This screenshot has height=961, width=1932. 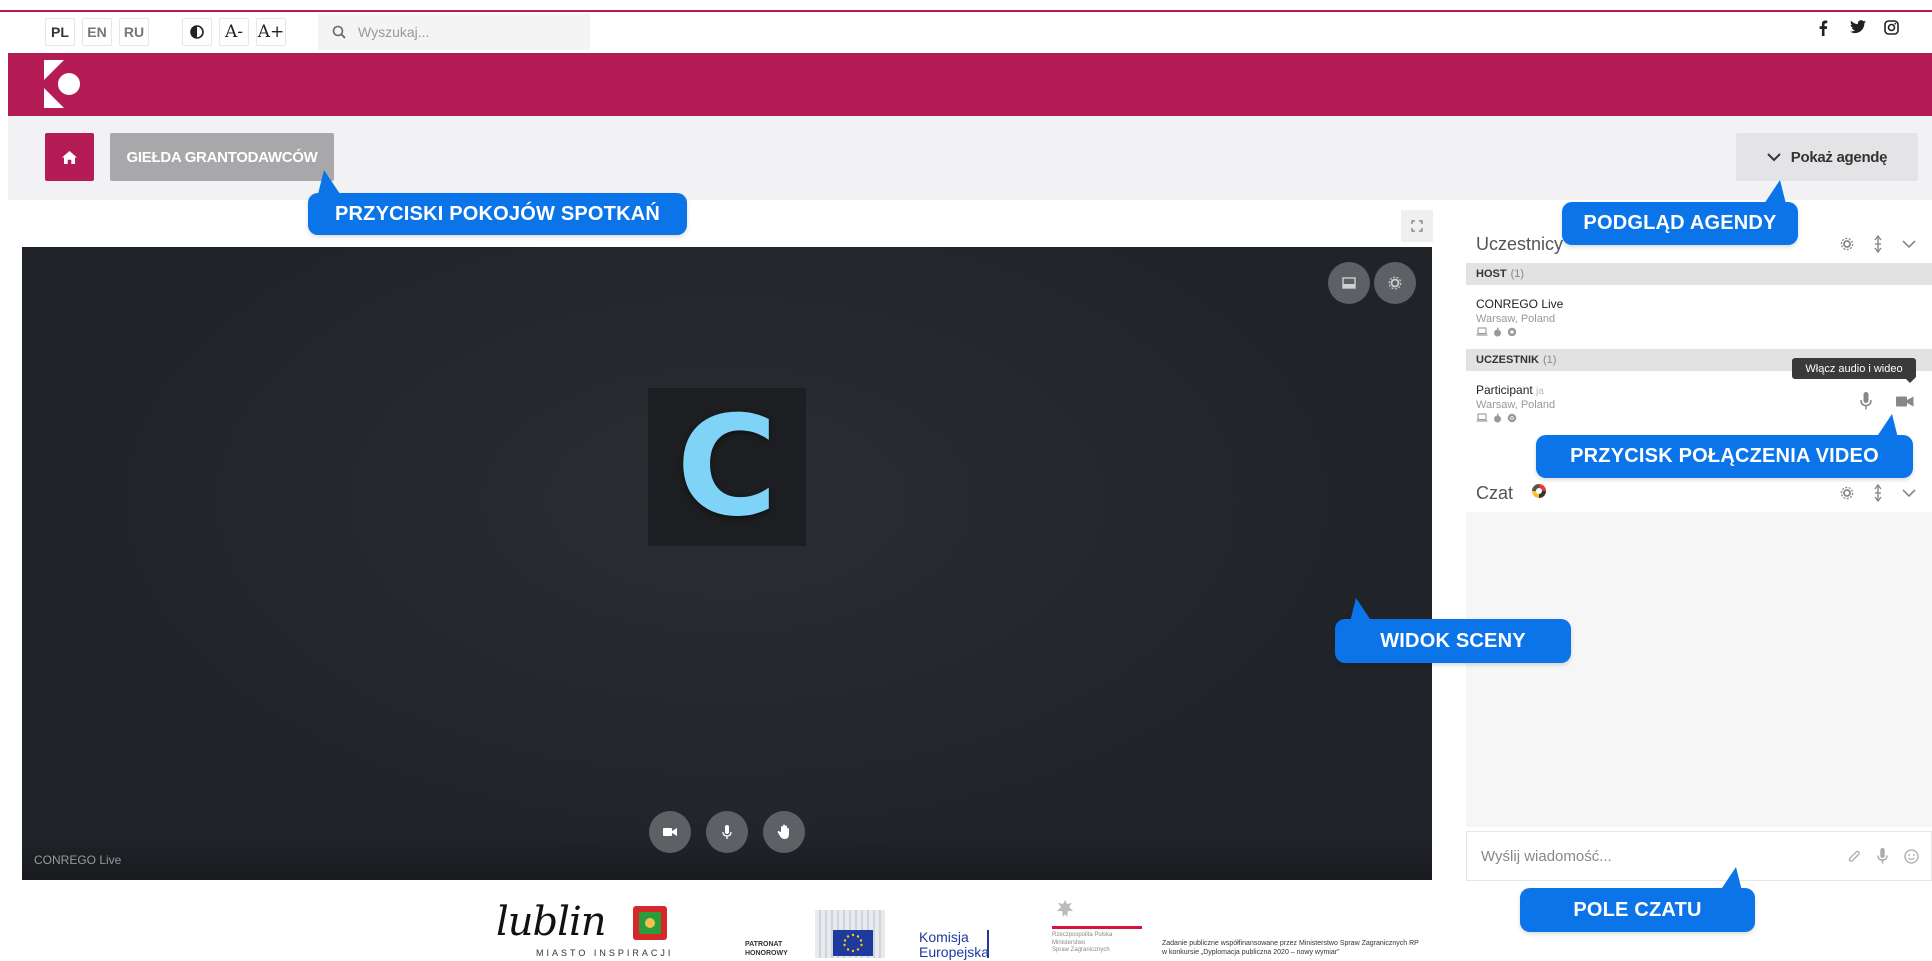 I want to click on home-button, so click(x=69, y=157).